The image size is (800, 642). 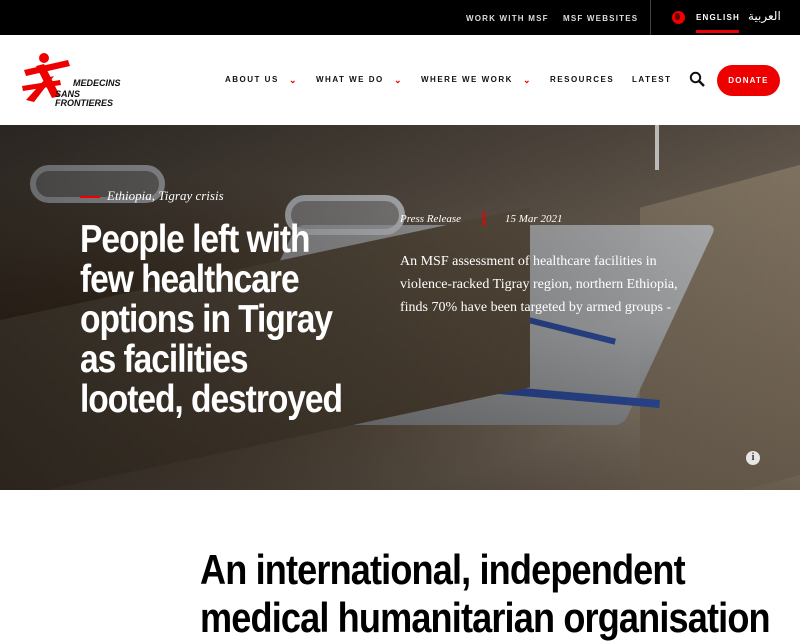 I want to click on divider, so click(x=650, y=17).